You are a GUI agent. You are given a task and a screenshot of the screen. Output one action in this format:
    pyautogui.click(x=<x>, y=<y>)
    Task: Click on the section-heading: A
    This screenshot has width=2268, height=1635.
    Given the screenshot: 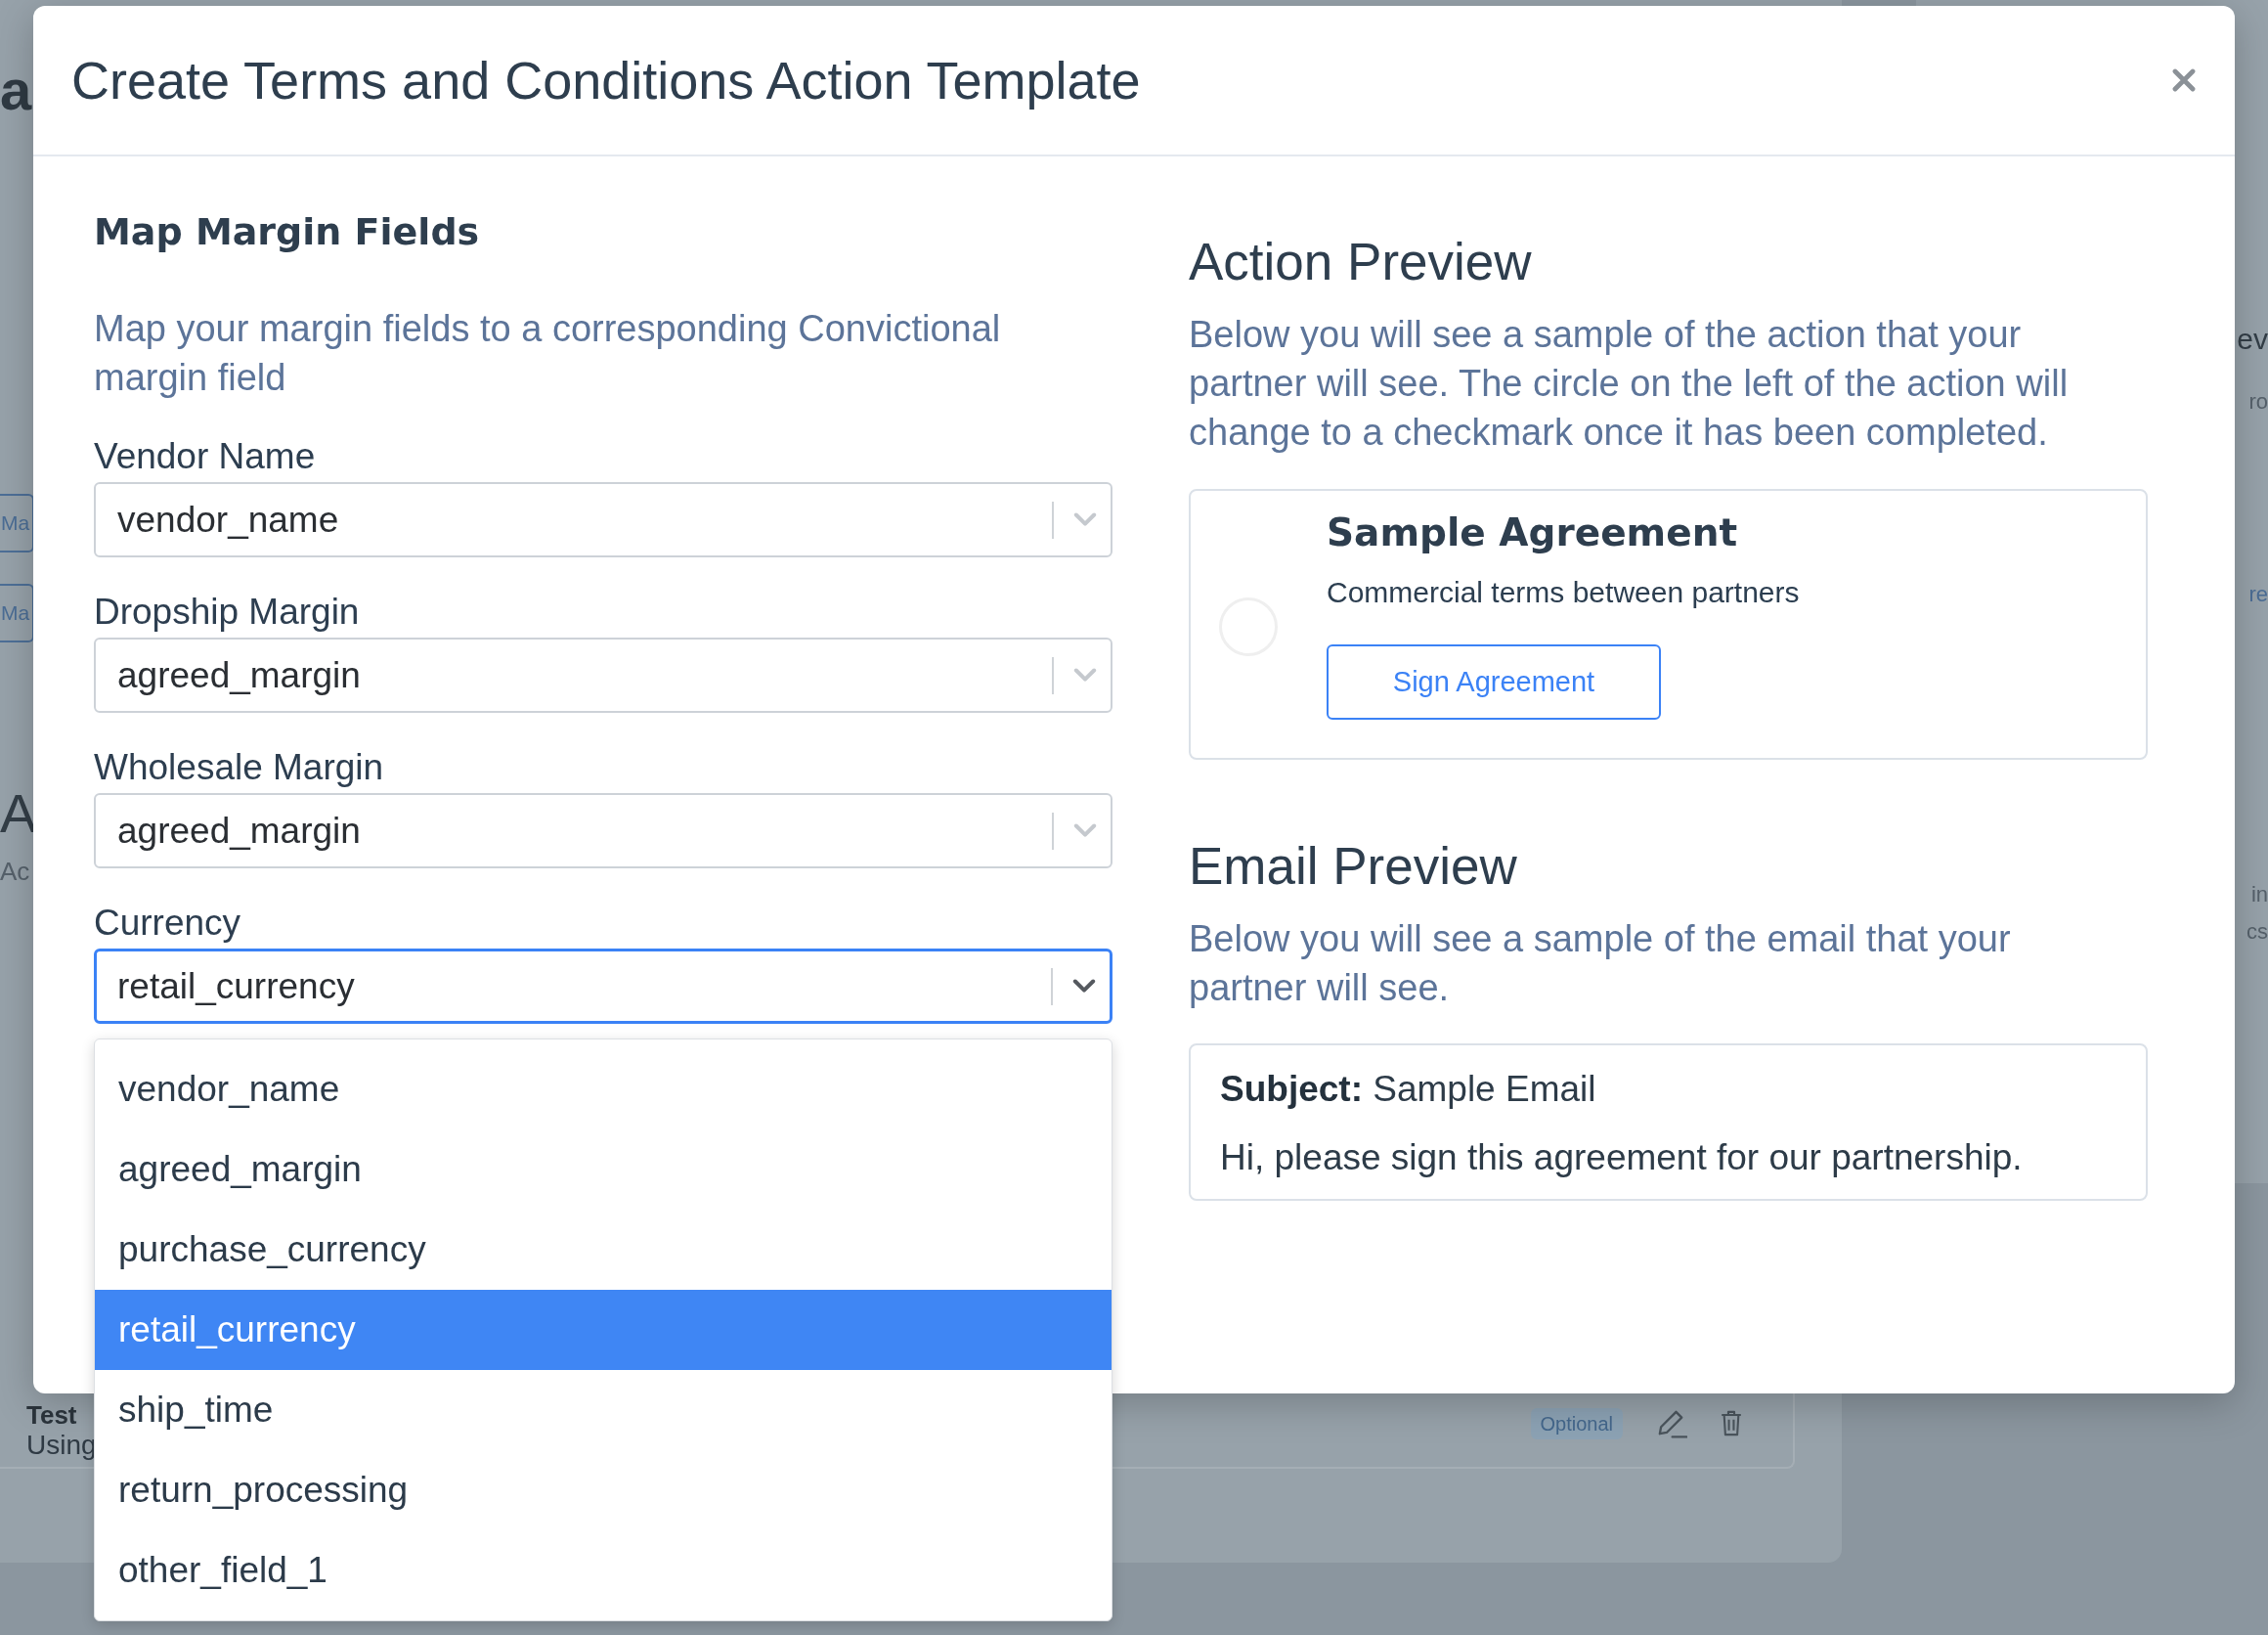 What is the action you would take?
    pyautogui.click(x=18, y=813)
    